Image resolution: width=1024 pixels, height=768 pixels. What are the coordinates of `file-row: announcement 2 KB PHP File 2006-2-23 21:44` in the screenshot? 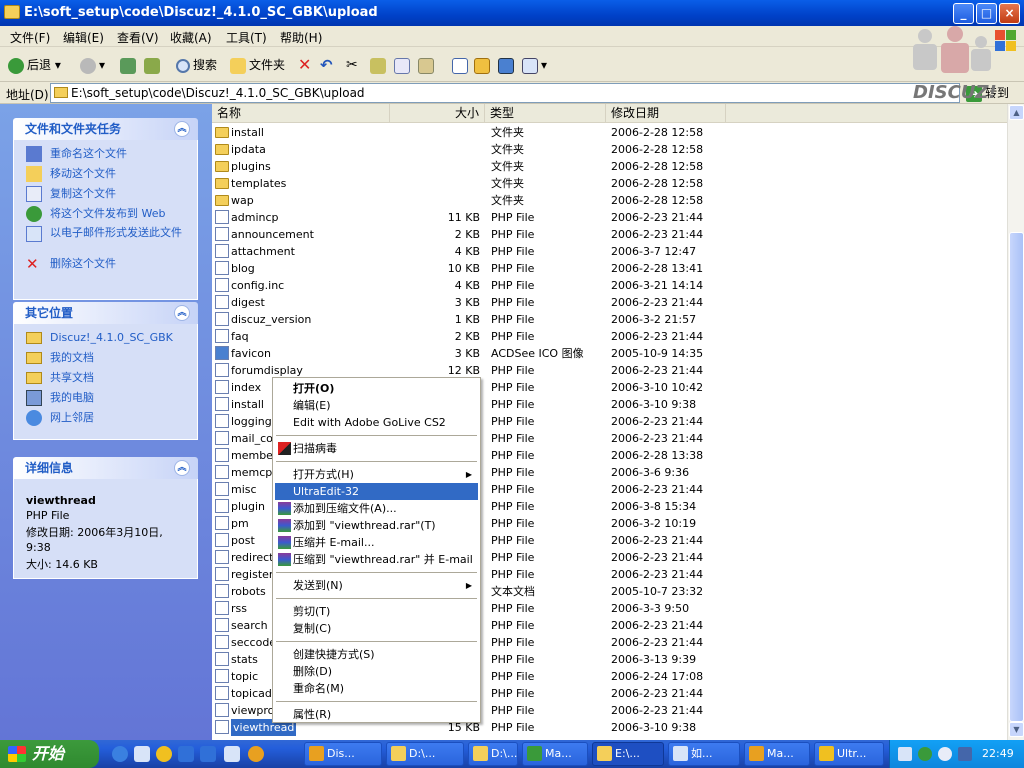 It's located at (609, 234).